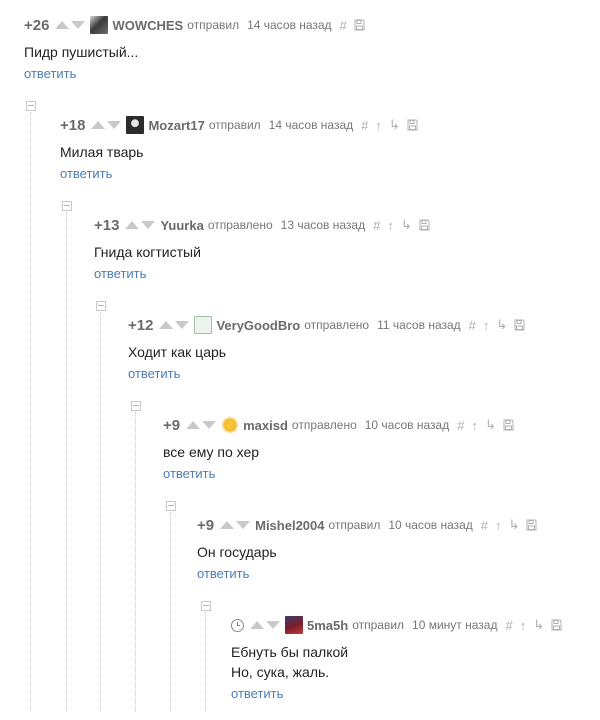  I want to click on comment-rating: +12, so click(141, 325).